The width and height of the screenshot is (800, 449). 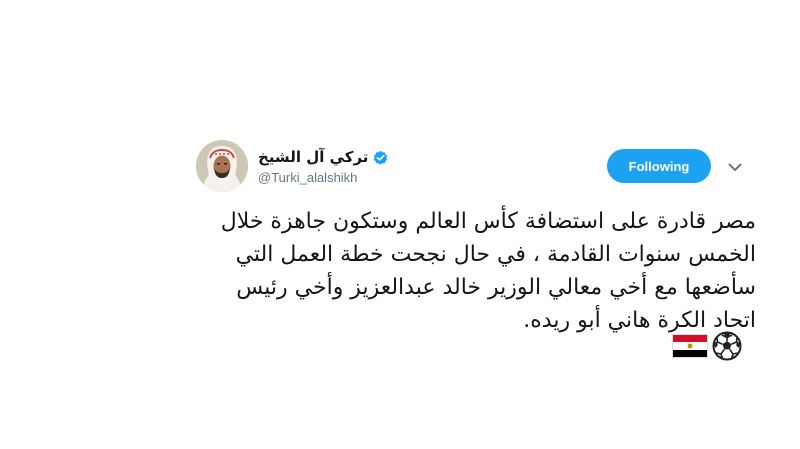 What do you see at coordinates (659, 166) in the screenshot?
I see `following-button: Following` at bounding box center [659, 166].